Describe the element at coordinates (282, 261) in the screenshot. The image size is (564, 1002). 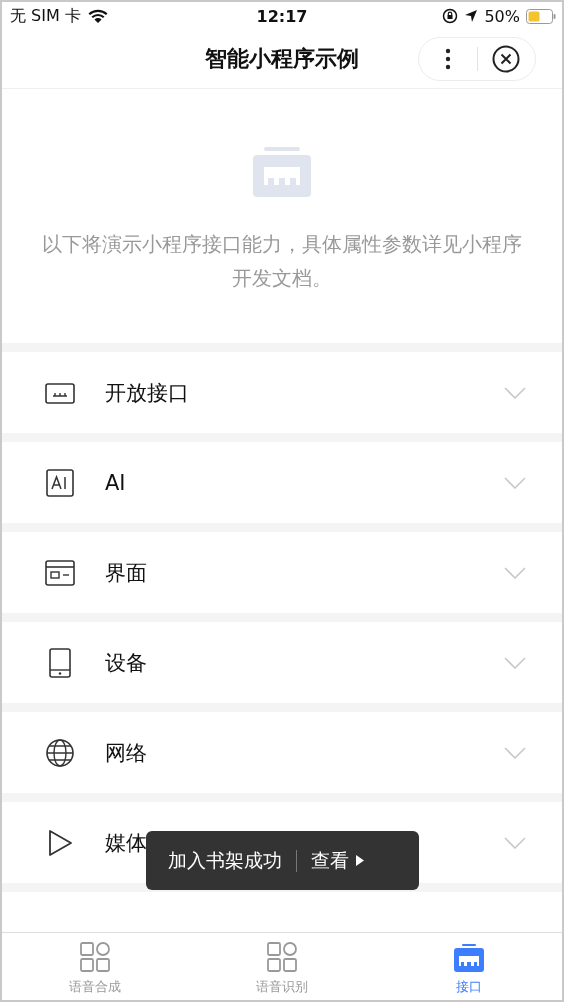
I see `intro-text: 以下将演示小程序接口能力，具体属性参数详见小程序开发文档。` at that location.